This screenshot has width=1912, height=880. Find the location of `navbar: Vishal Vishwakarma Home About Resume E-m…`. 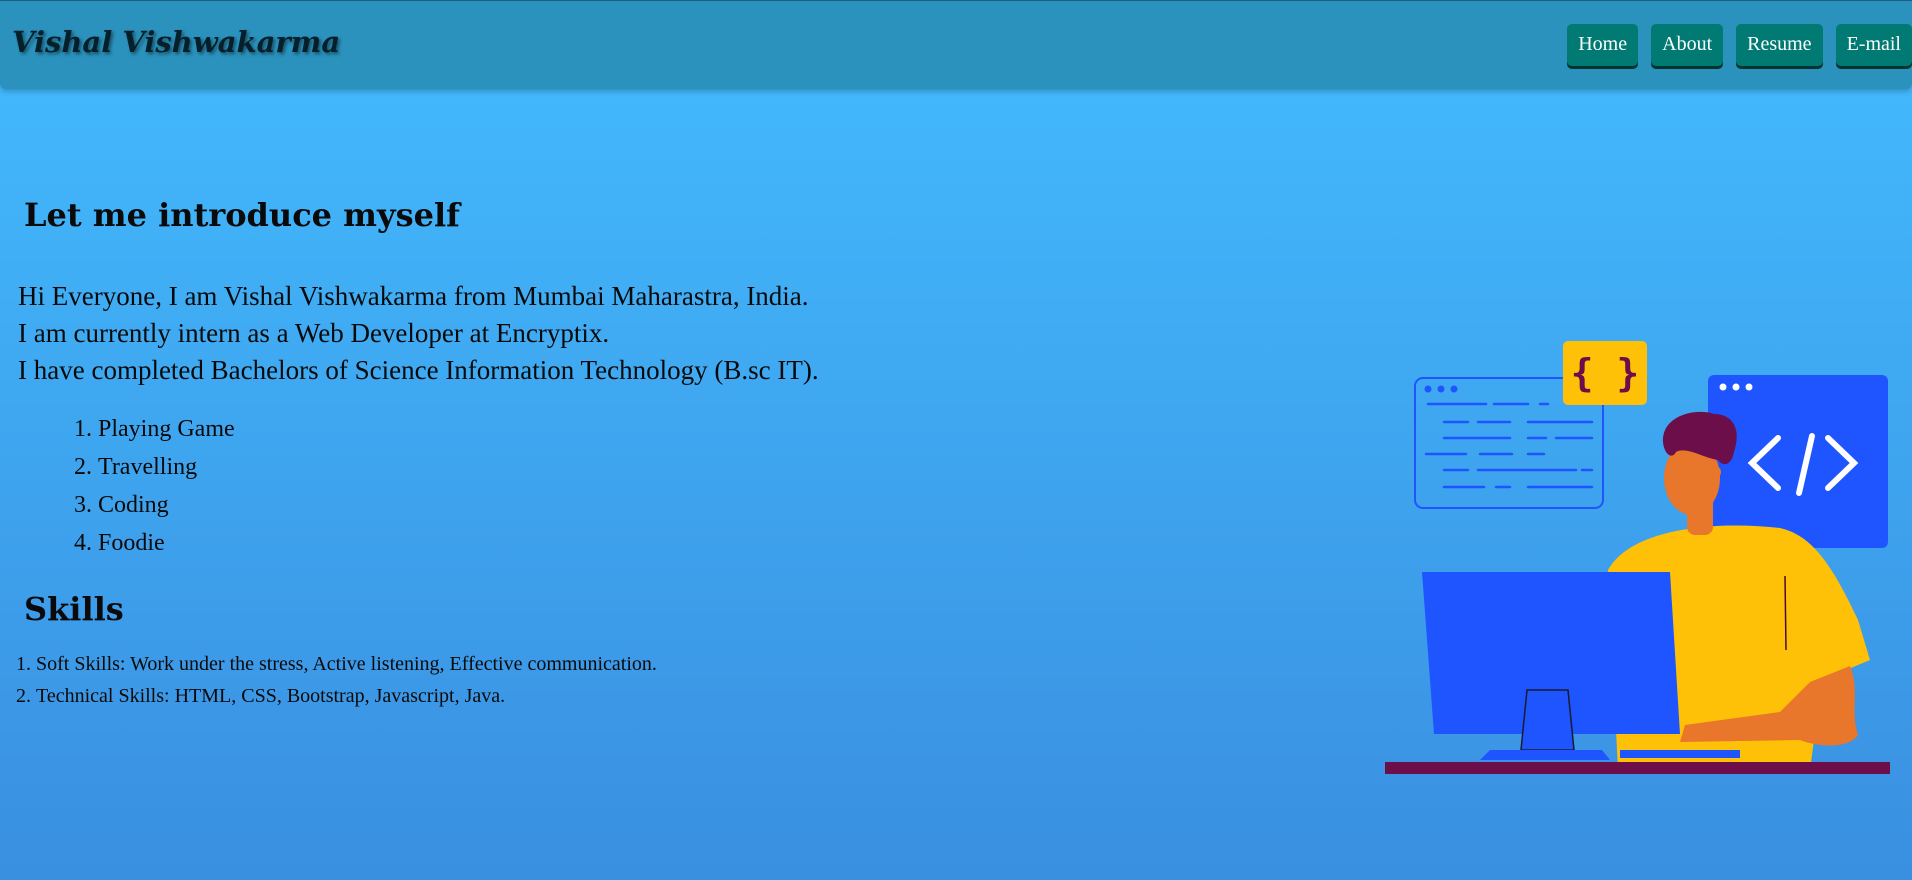

navbar: Vishal Vishwakarma Home About Resume E-m… is located at coordinates (956, 44).